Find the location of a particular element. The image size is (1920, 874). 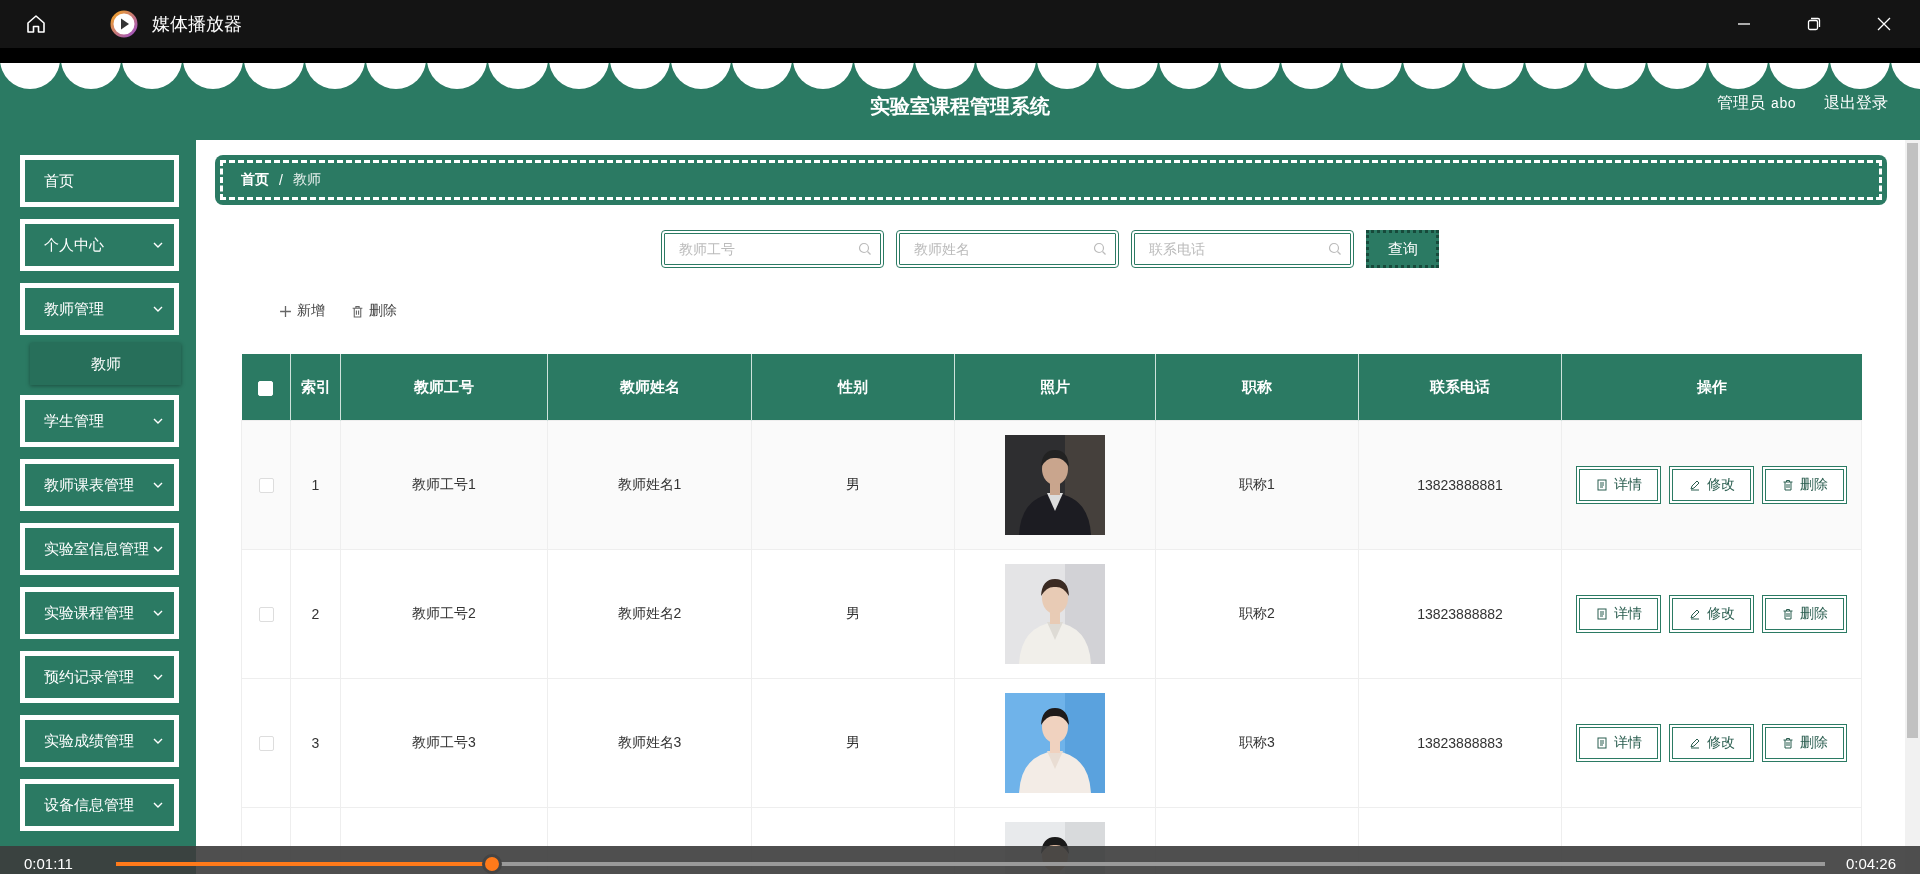

progress-handle is located at coordinates (491, 864).